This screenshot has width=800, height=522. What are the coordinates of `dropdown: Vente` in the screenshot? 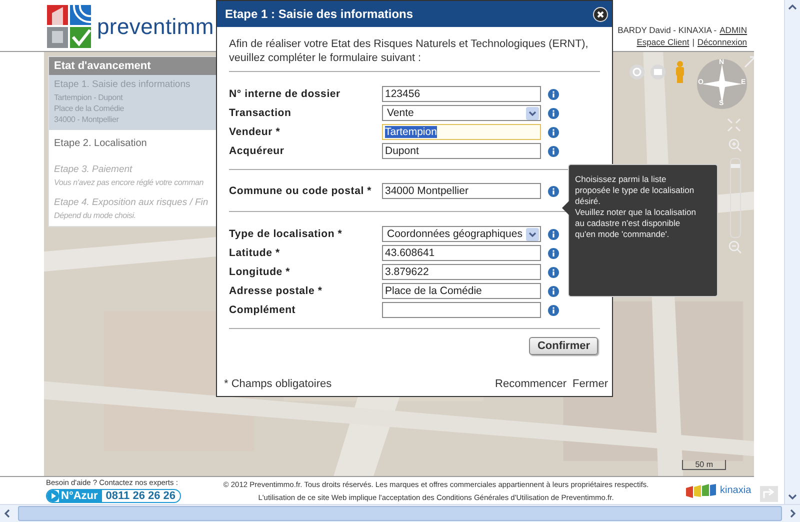 It's located at (461, 113).